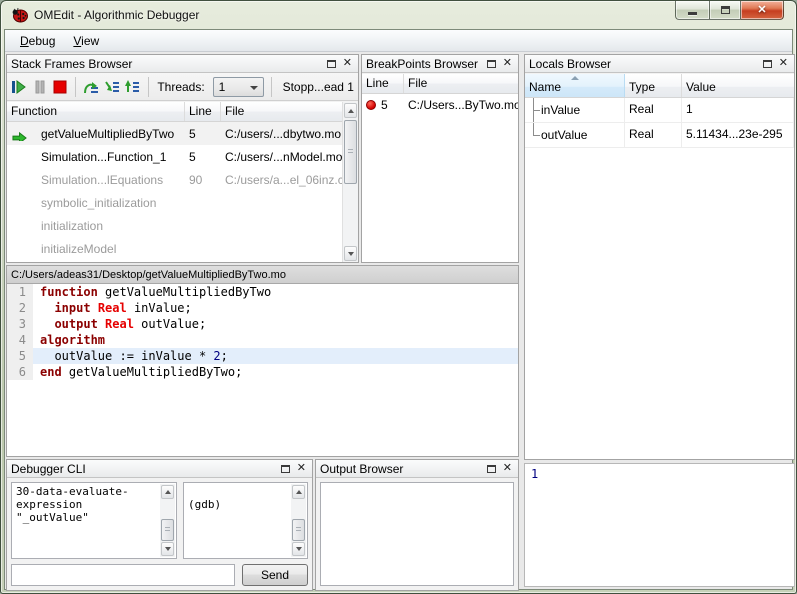 The height and width of the screenshot is (594, 797). Describe the element at coordinates (76, 324) in the screenshot. I see `token-kw: output` at that location.